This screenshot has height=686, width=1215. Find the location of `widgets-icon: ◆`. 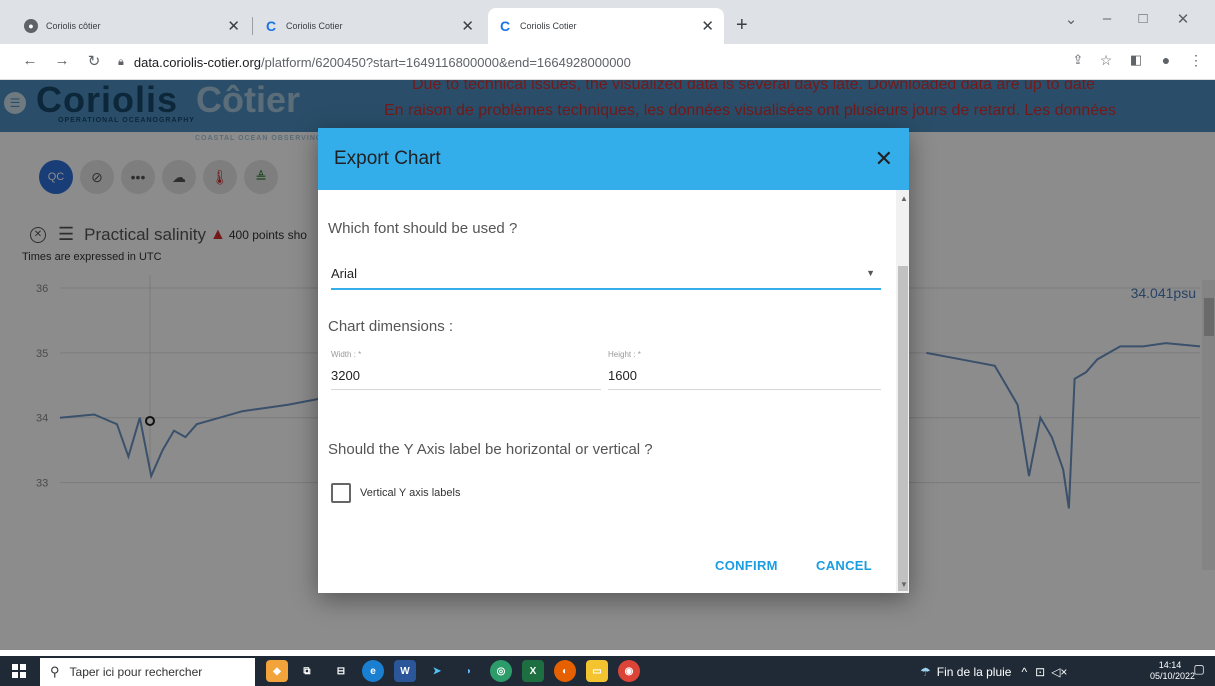

widgets-icon: ◆ is located at coordinates (277, 671).